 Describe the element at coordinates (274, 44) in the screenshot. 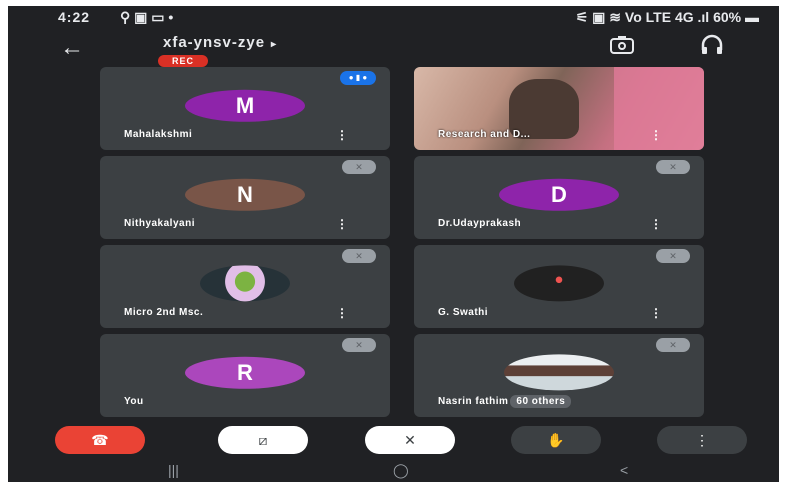

I see `meeting-info-arrow-icon: ▸` at that location.